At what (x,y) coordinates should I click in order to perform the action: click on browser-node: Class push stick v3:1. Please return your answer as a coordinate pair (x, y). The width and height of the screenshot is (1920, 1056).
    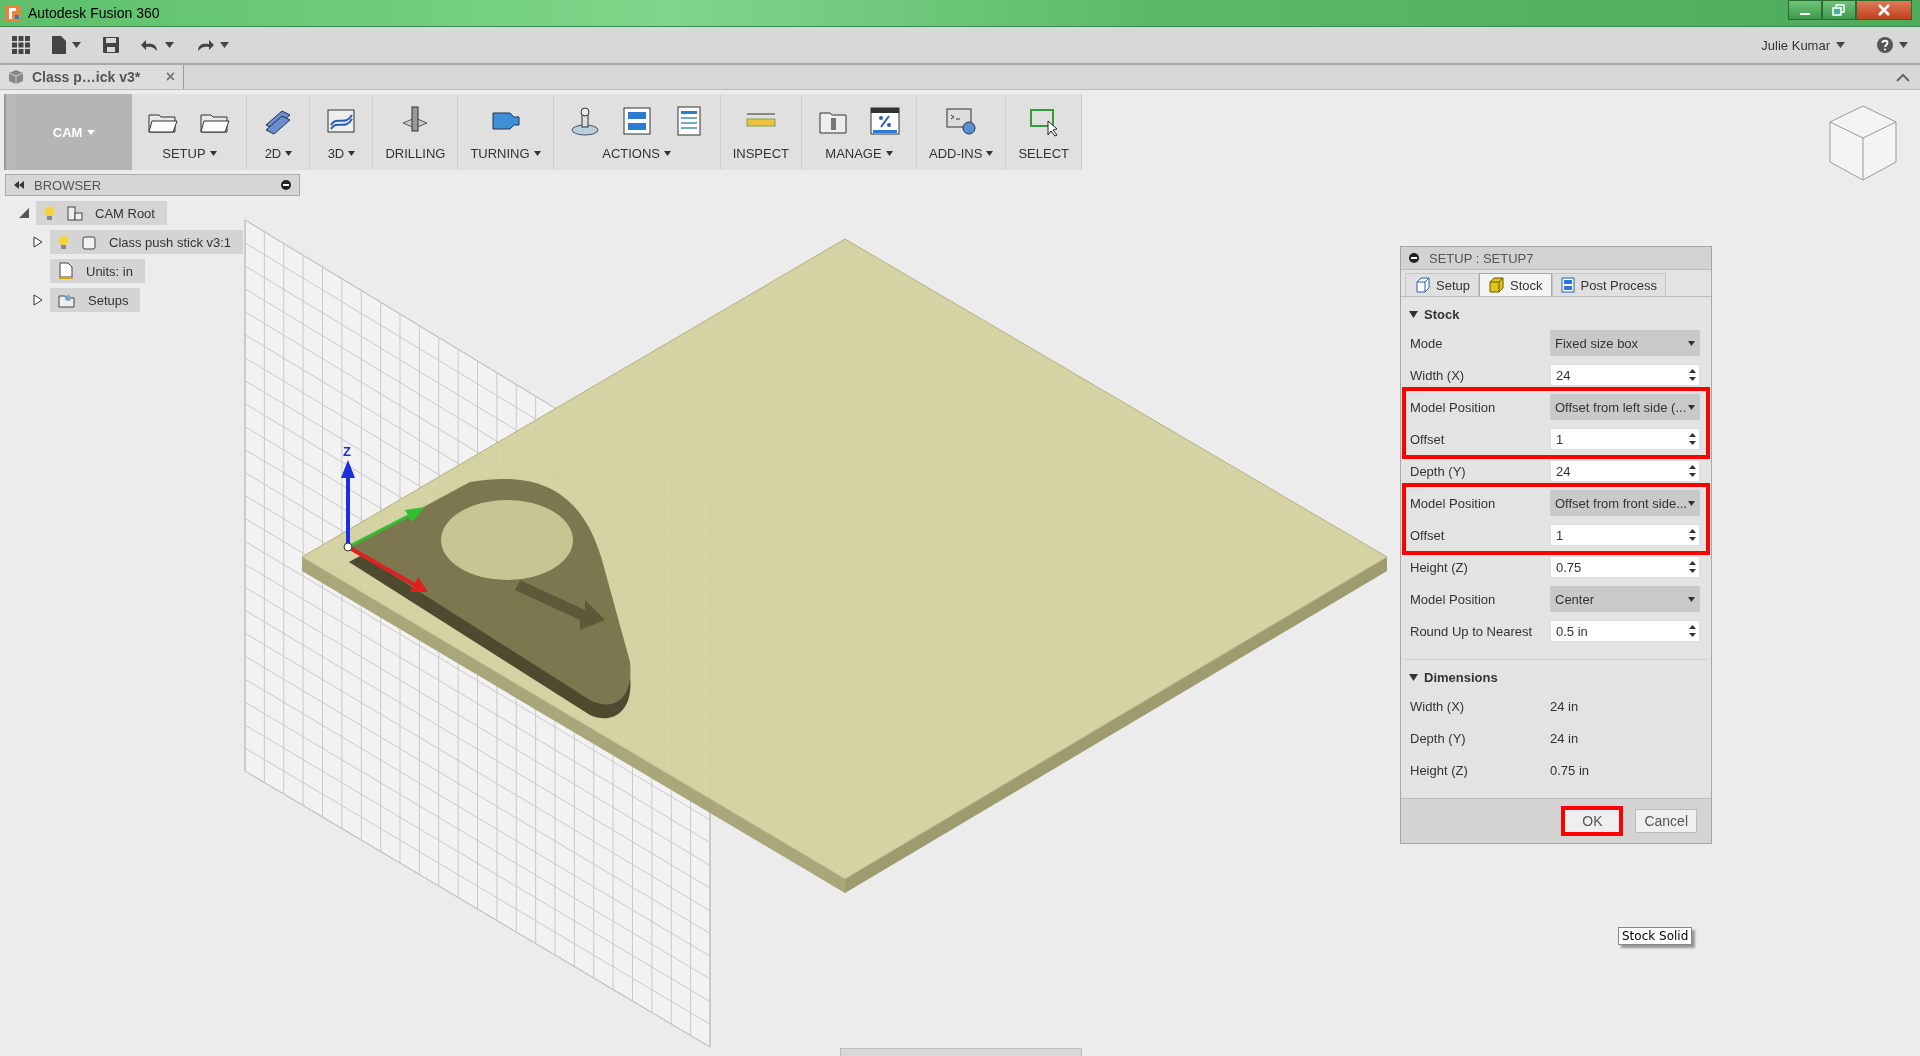
    Looking at the image, I should click on (147, 242).